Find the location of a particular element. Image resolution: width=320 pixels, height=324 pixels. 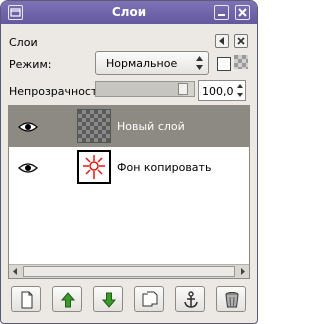

triangle-left-icon is located at coordinates (221, 41).